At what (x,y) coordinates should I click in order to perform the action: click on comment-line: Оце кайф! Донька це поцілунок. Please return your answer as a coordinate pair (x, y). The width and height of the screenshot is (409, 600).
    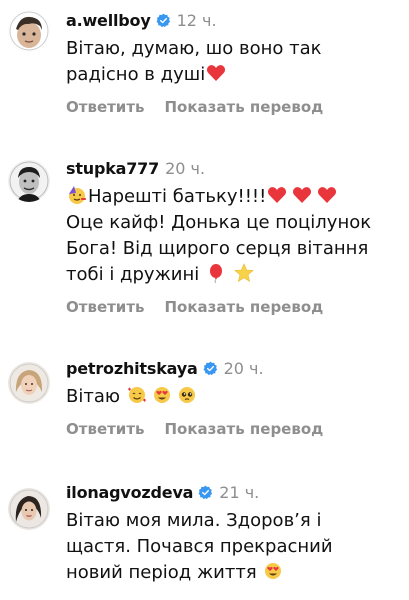
    Looking at the image, I should click on (219, 222).